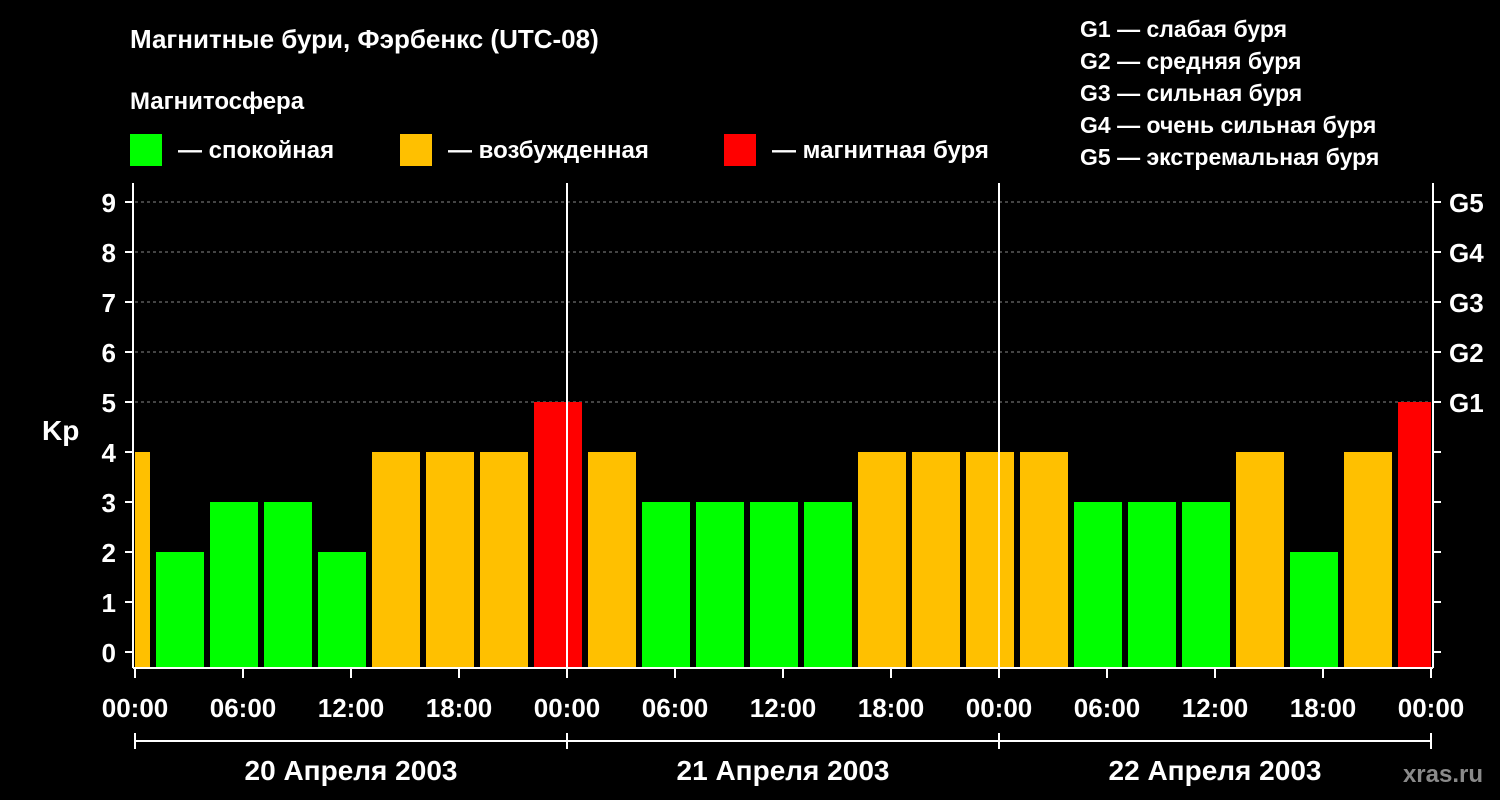 The height and width of the screenshot is (800, 1500). Describe the element at coordinates (351, 770) in the screenshot. I see `day-label: 20 Апреля 2003` at that location.